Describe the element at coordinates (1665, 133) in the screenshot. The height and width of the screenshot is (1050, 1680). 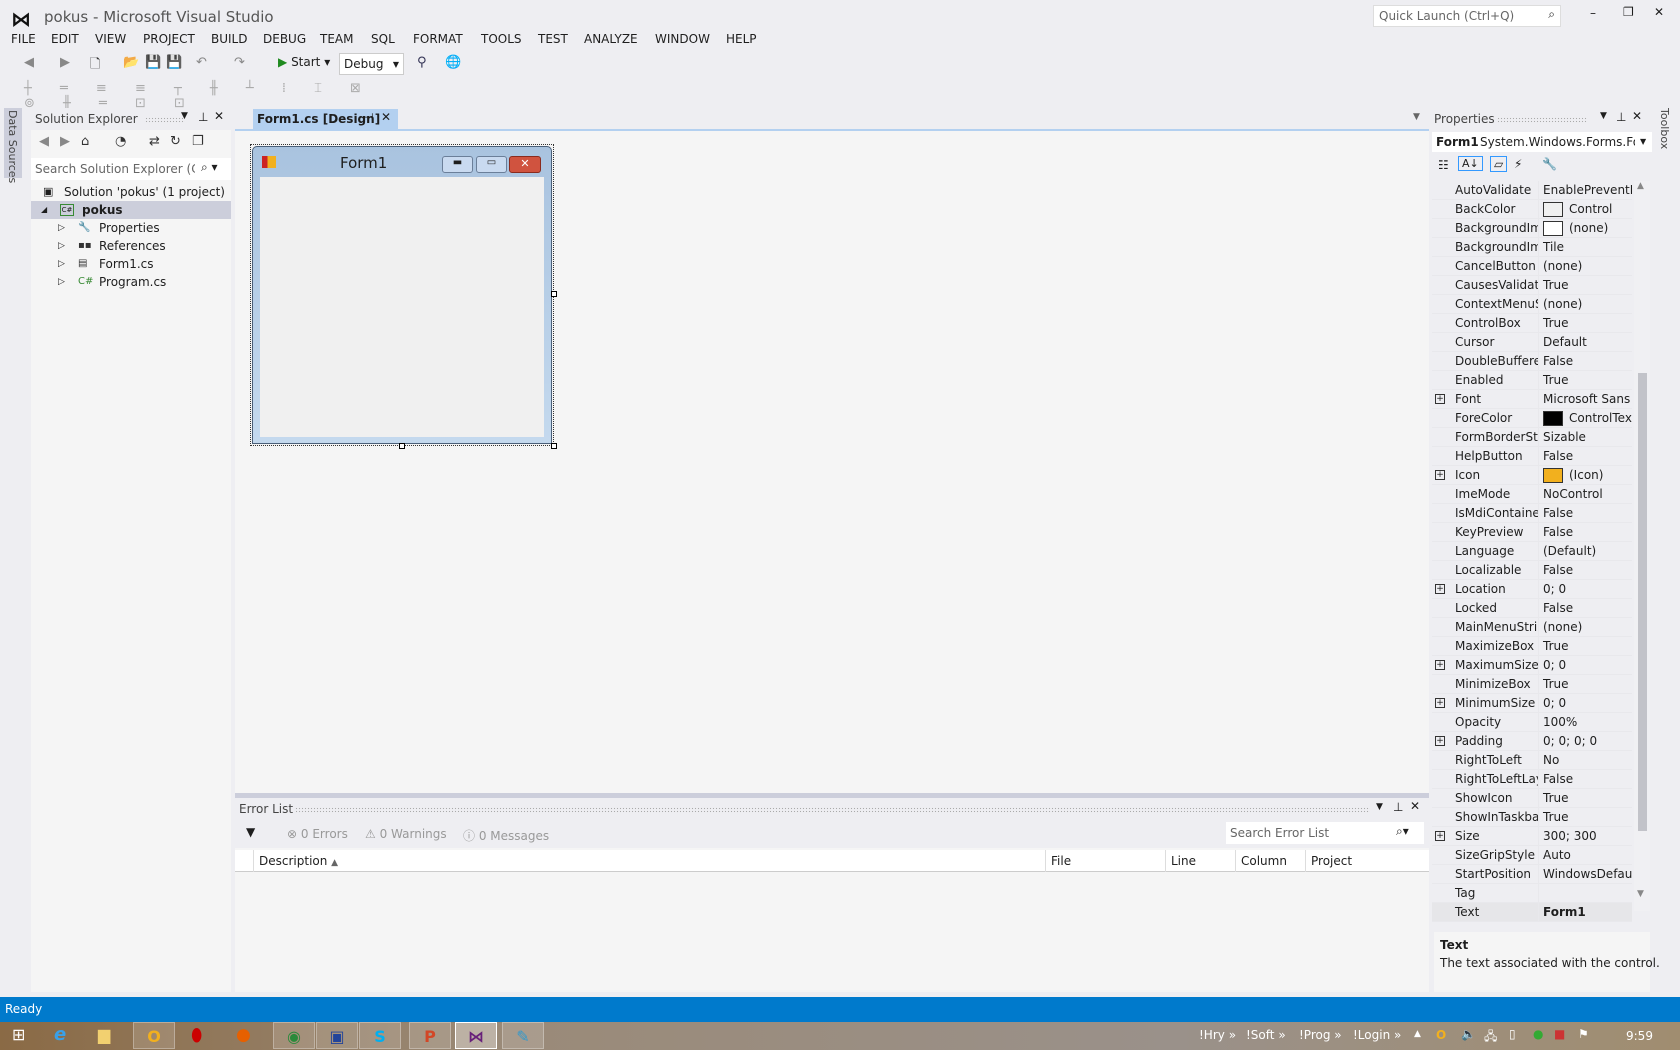
I see `toolbox-tab: Toolbox` at that location.